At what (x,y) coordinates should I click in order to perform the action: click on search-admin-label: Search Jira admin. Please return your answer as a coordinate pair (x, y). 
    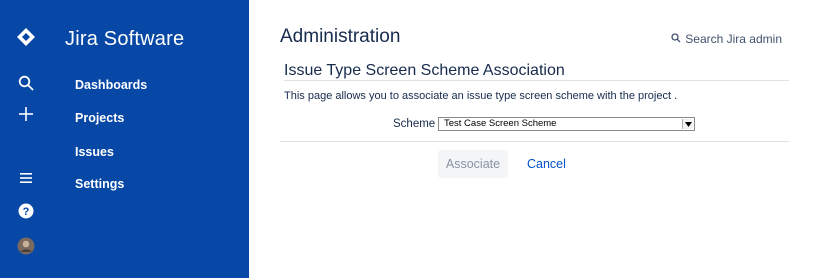
    Looking at the image, I should click on (733, 39).